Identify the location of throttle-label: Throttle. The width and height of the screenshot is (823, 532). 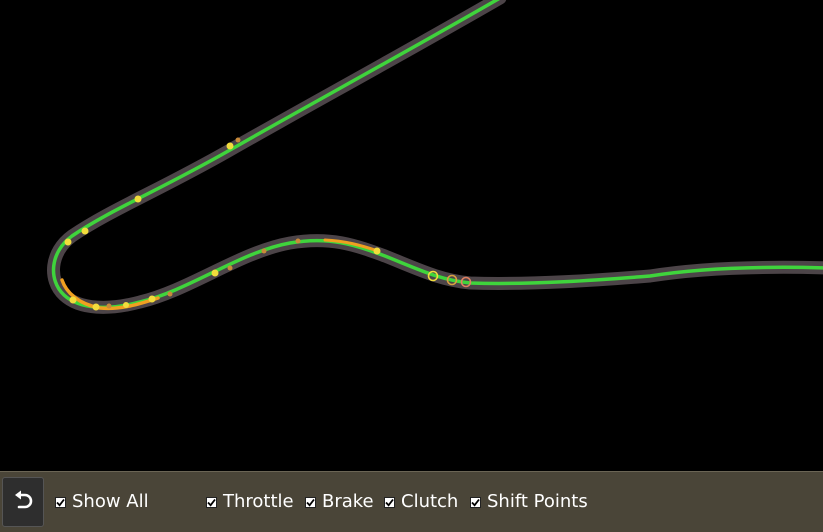
(258, 501).